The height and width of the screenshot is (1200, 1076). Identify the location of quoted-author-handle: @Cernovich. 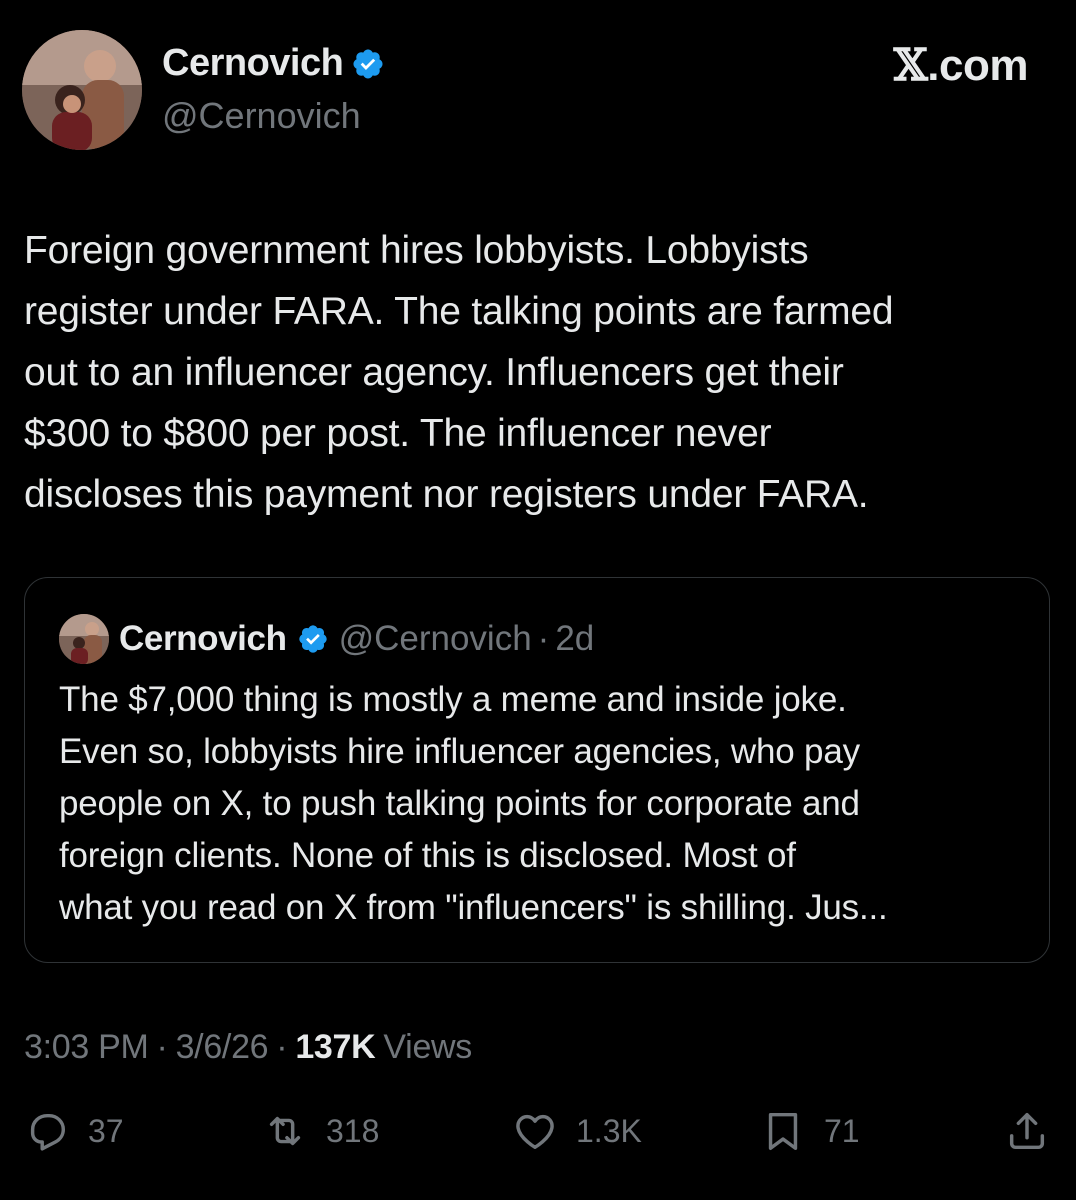
(435, 639).